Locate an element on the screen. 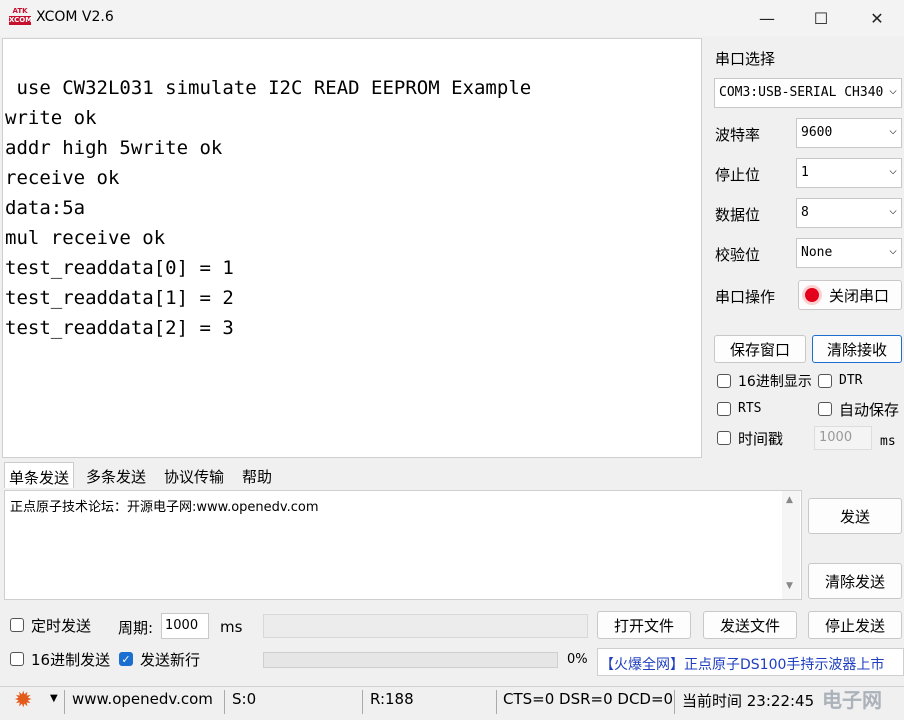 The image size is (904, 720). check-icon: ✓ is located at coordinates (126, 659).